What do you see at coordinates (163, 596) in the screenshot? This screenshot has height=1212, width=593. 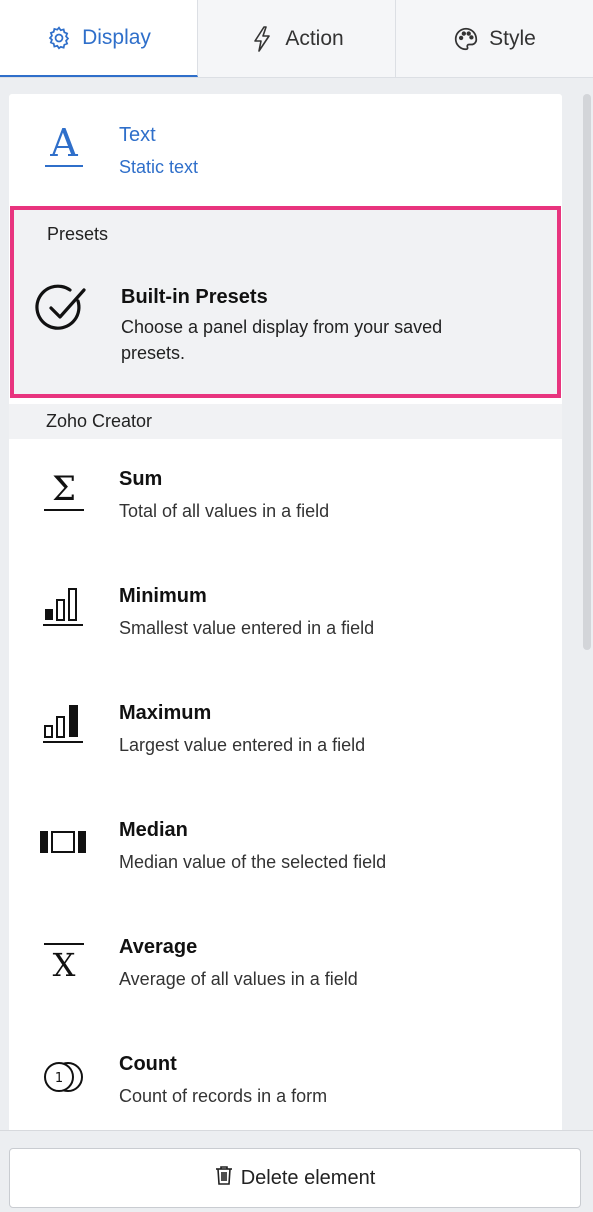 I see `item-title: Minimum` at bounding box center [163, 596].